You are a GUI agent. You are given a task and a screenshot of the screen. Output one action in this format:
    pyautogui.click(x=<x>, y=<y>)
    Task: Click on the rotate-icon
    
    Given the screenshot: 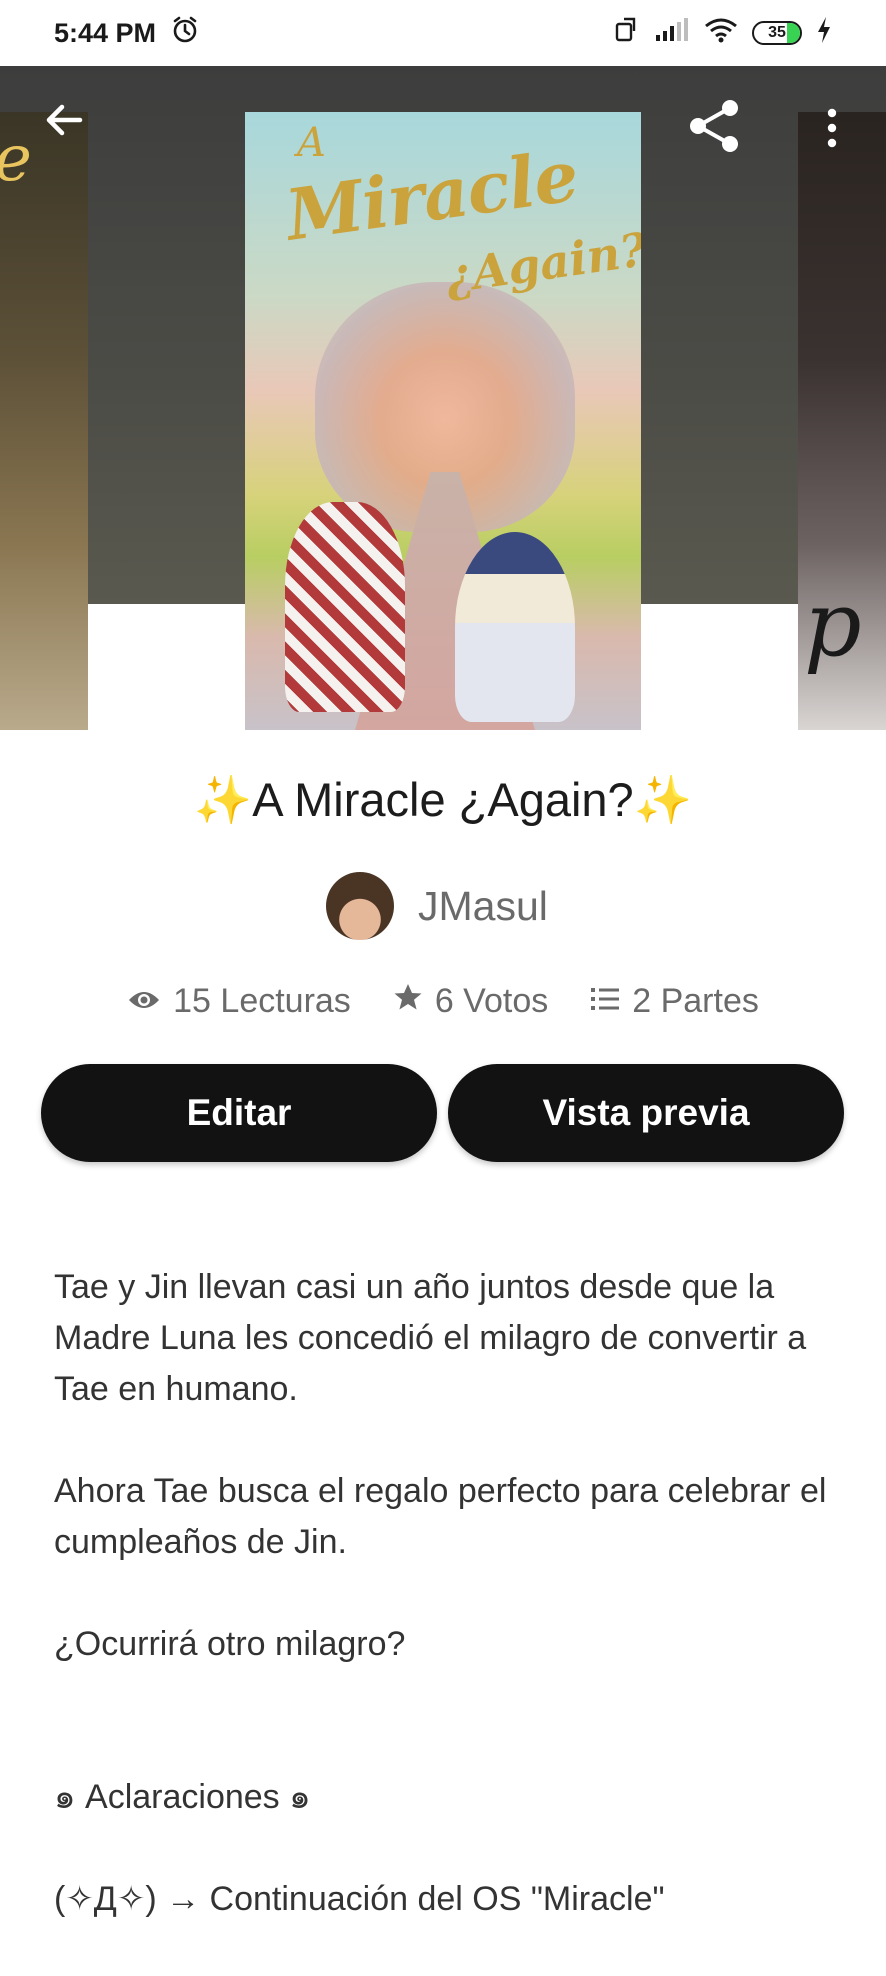 What is the action you would take?
    pyautogui.click(x=626, y=33)
    